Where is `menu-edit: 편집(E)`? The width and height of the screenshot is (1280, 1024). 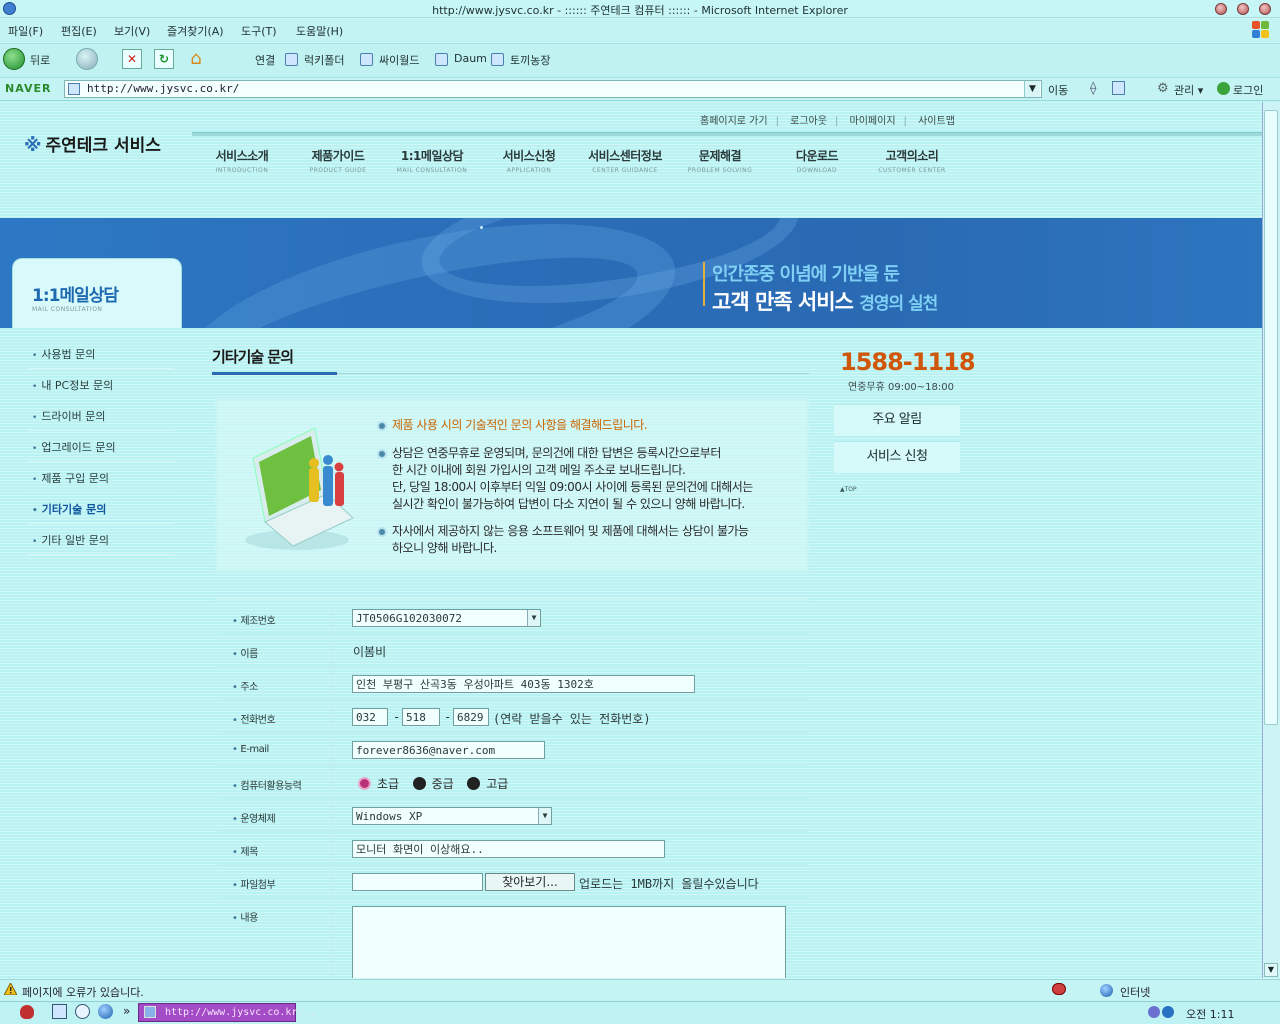 menu-edit: 편집(E) is located at coordinates (79, 31).